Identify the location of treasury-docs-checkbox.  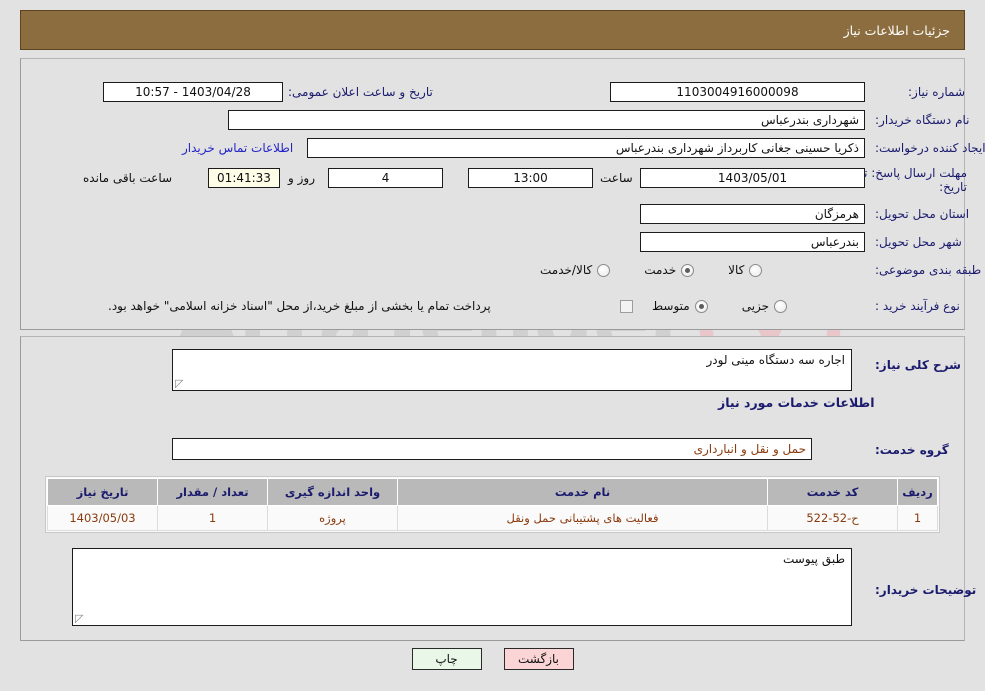
(626, 306).